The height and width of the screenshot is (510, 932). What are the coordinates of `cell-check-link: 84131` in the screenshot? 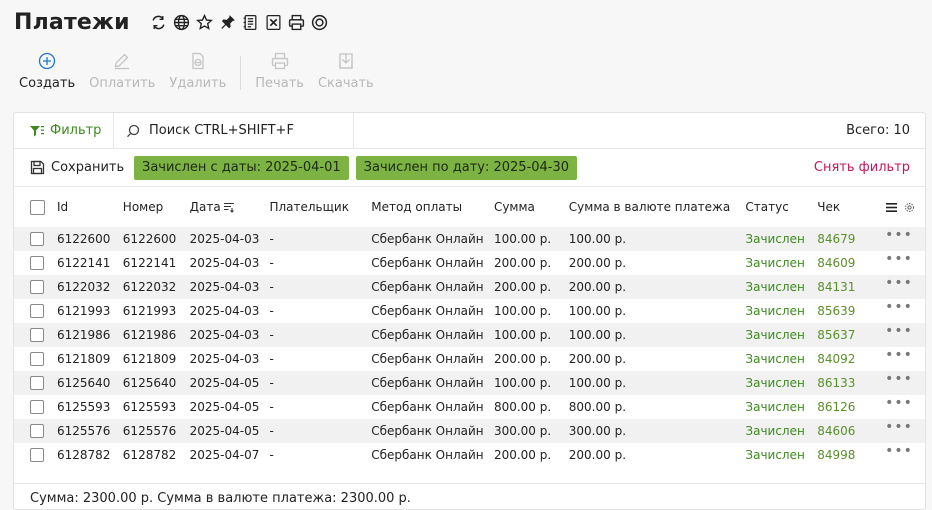 It's located at (851, 287).